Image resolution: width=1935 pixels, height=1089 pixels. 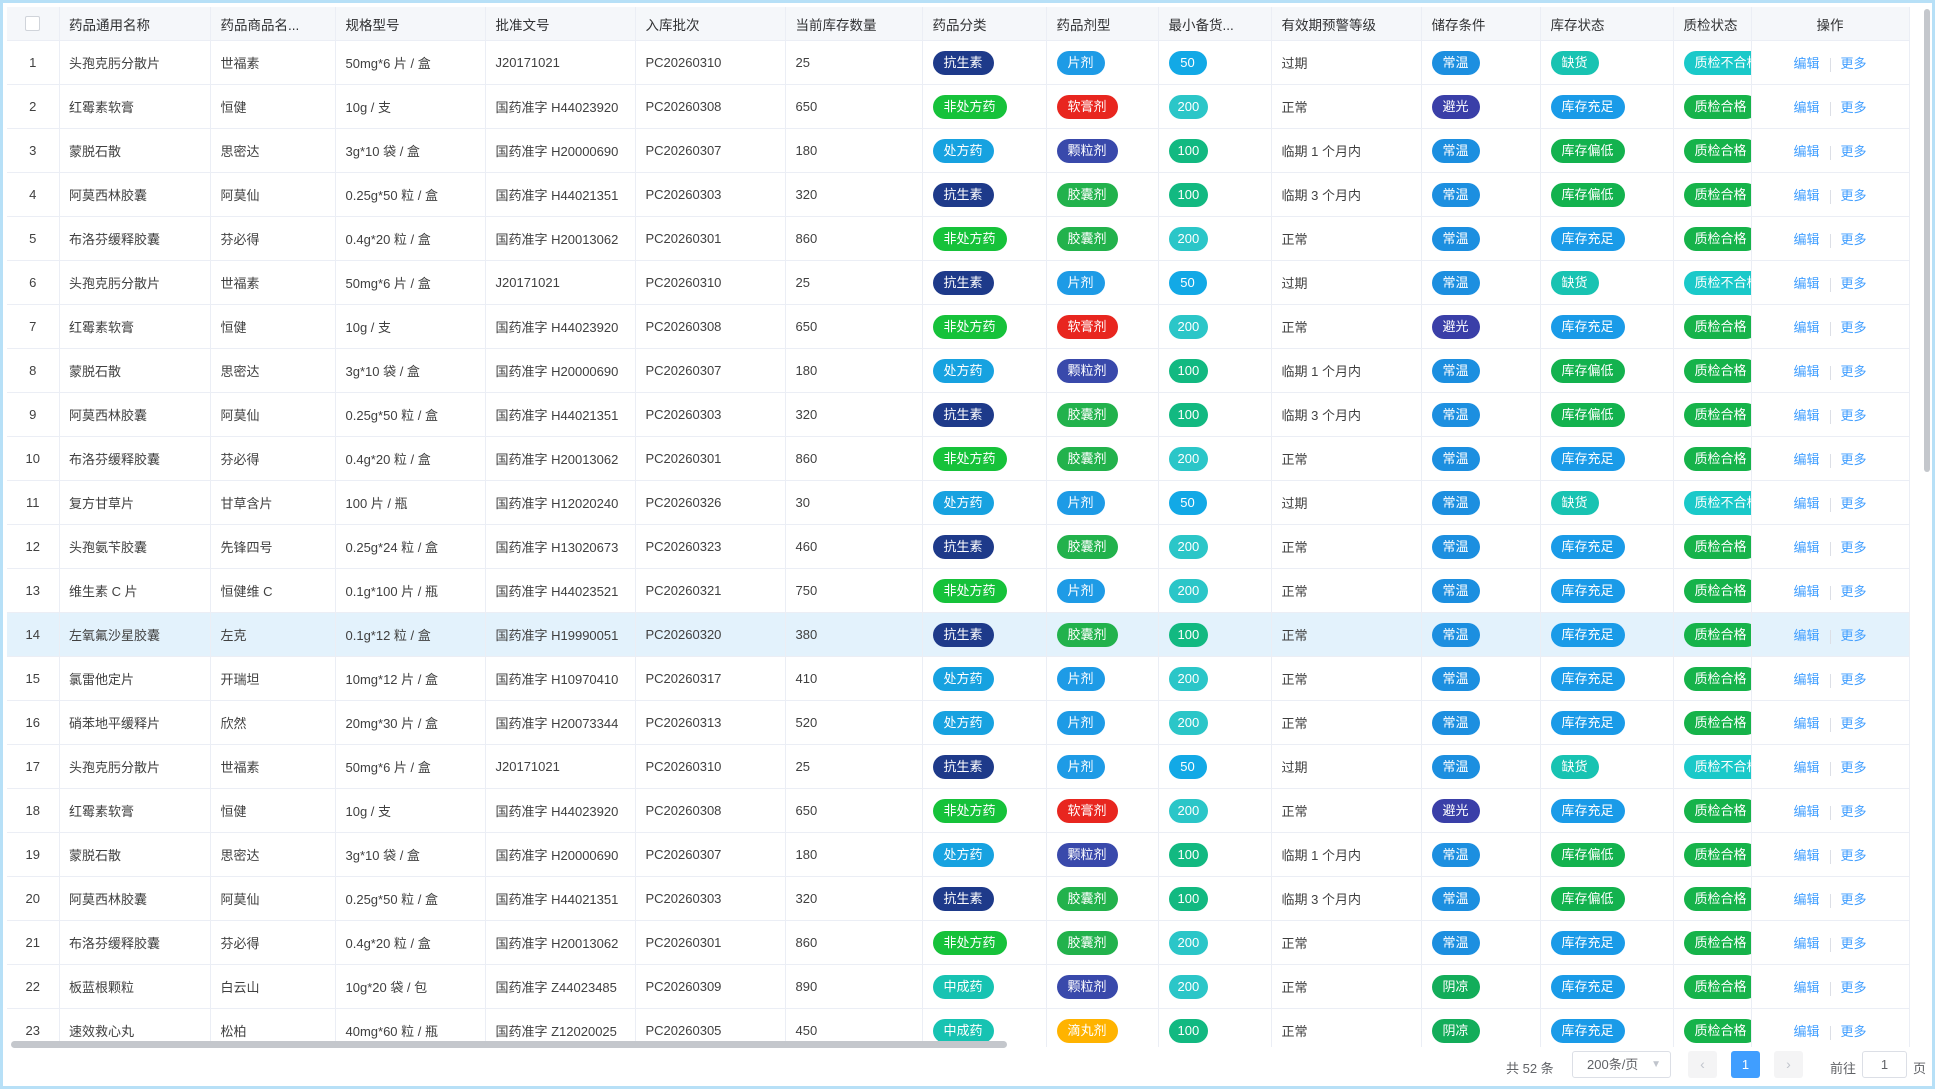 I want to click on page-1-button: 1, so click(x=1745, y=1064).